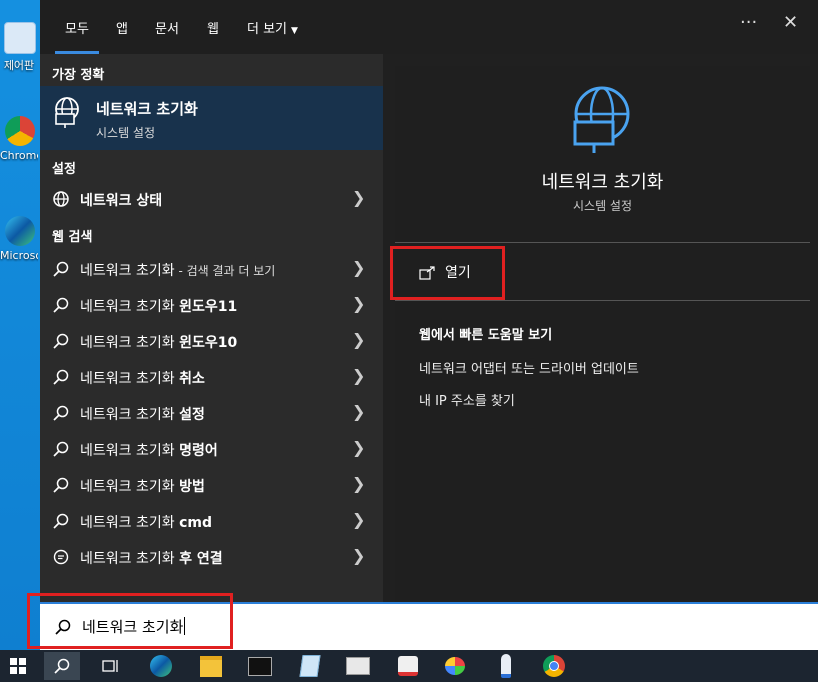 The image size is (818, 682). What do you see at coordinates (211, 199) in the screenshot?
I see `settings-item-network-status: 네트워크 상태 ❯` at bounding box center [211, 199].